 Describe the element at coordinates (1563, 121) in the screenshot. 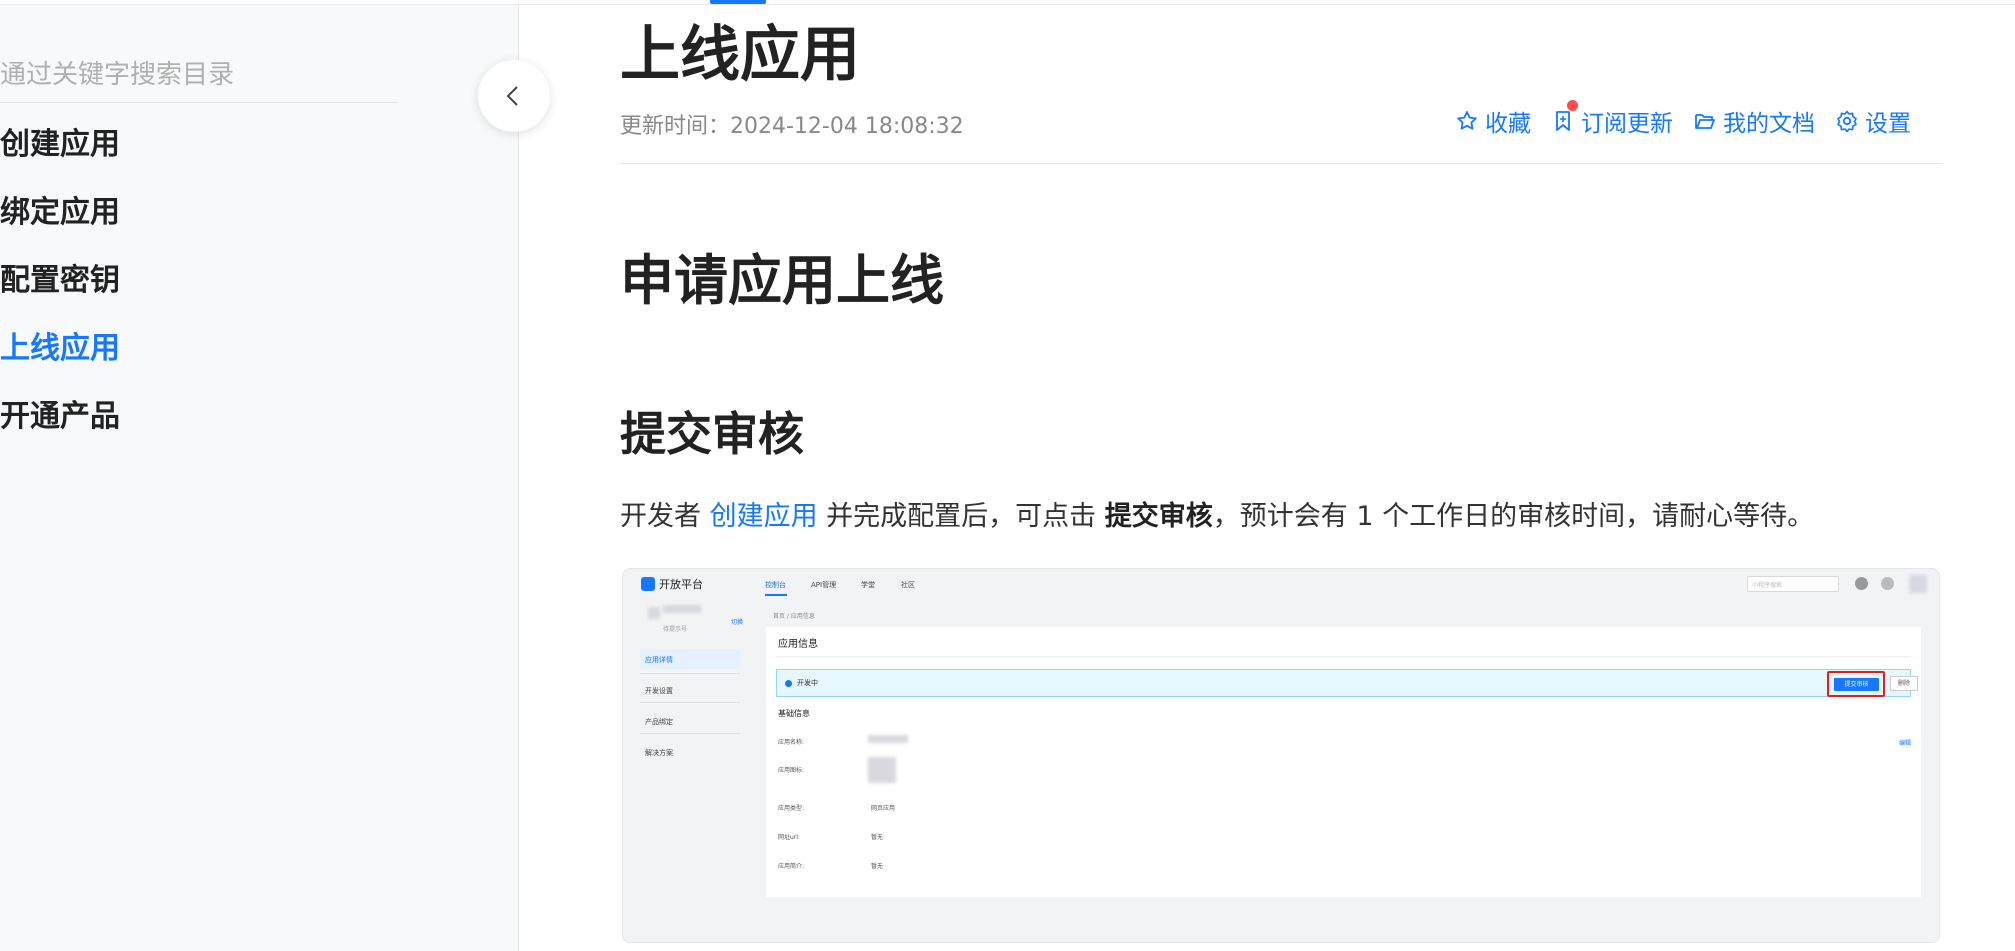

I see `bookmark-plus-icon` at that location.